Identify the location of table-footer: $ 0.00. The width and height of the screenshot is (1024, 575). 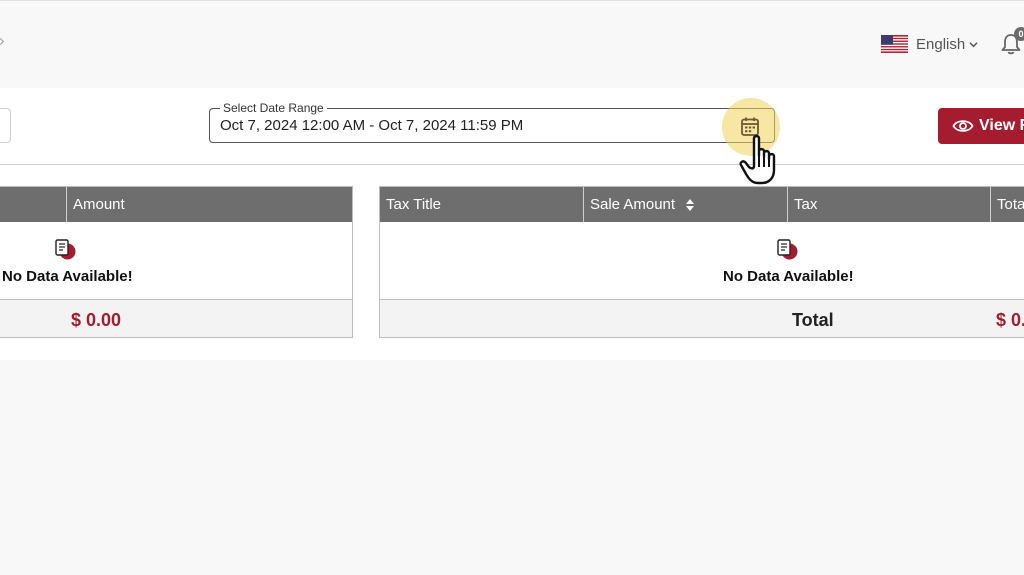
(176, 318).